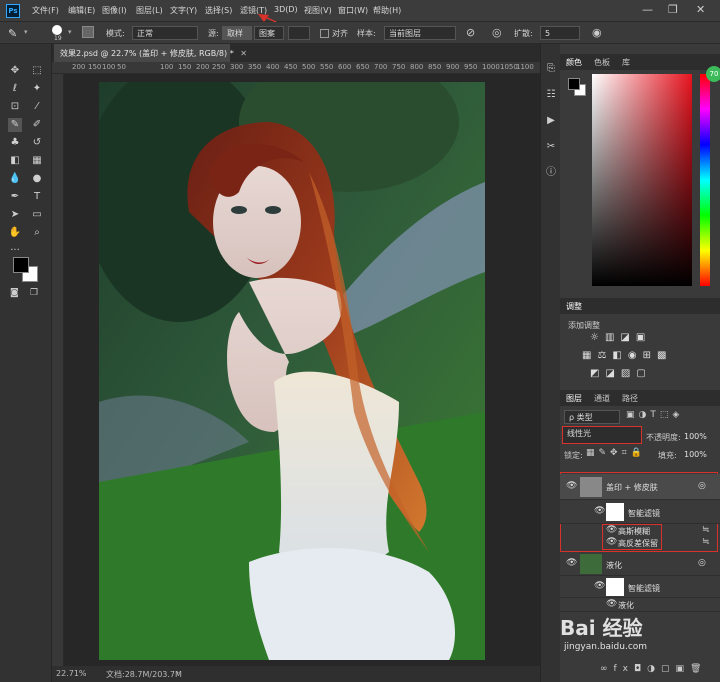 The width and height of the screenshot is (720, 682). What do you see at coordinates (560, 33) in the screenshot?
I see `spread-select: 5` at bounding box center [560, 33].